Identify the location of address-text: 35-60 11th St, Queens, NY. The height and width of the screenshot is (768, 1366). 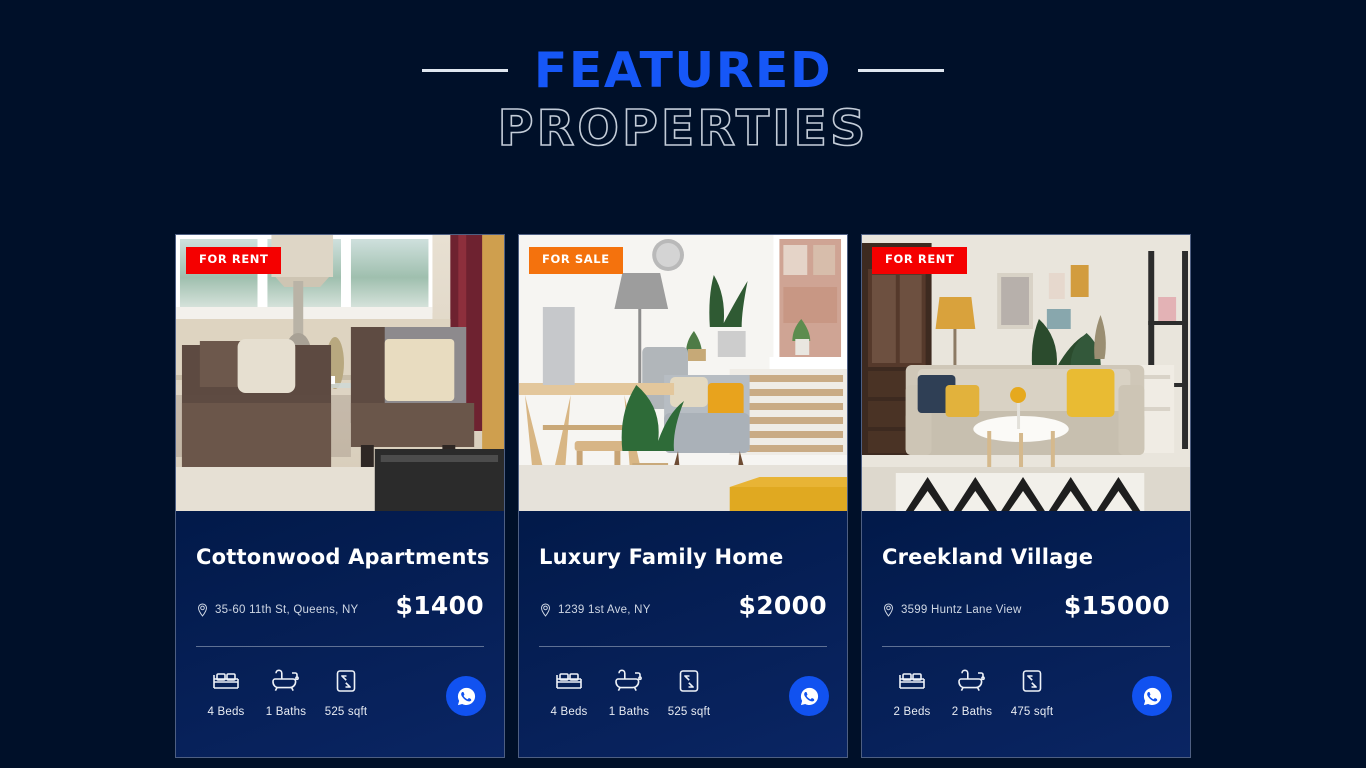
(287, 610).